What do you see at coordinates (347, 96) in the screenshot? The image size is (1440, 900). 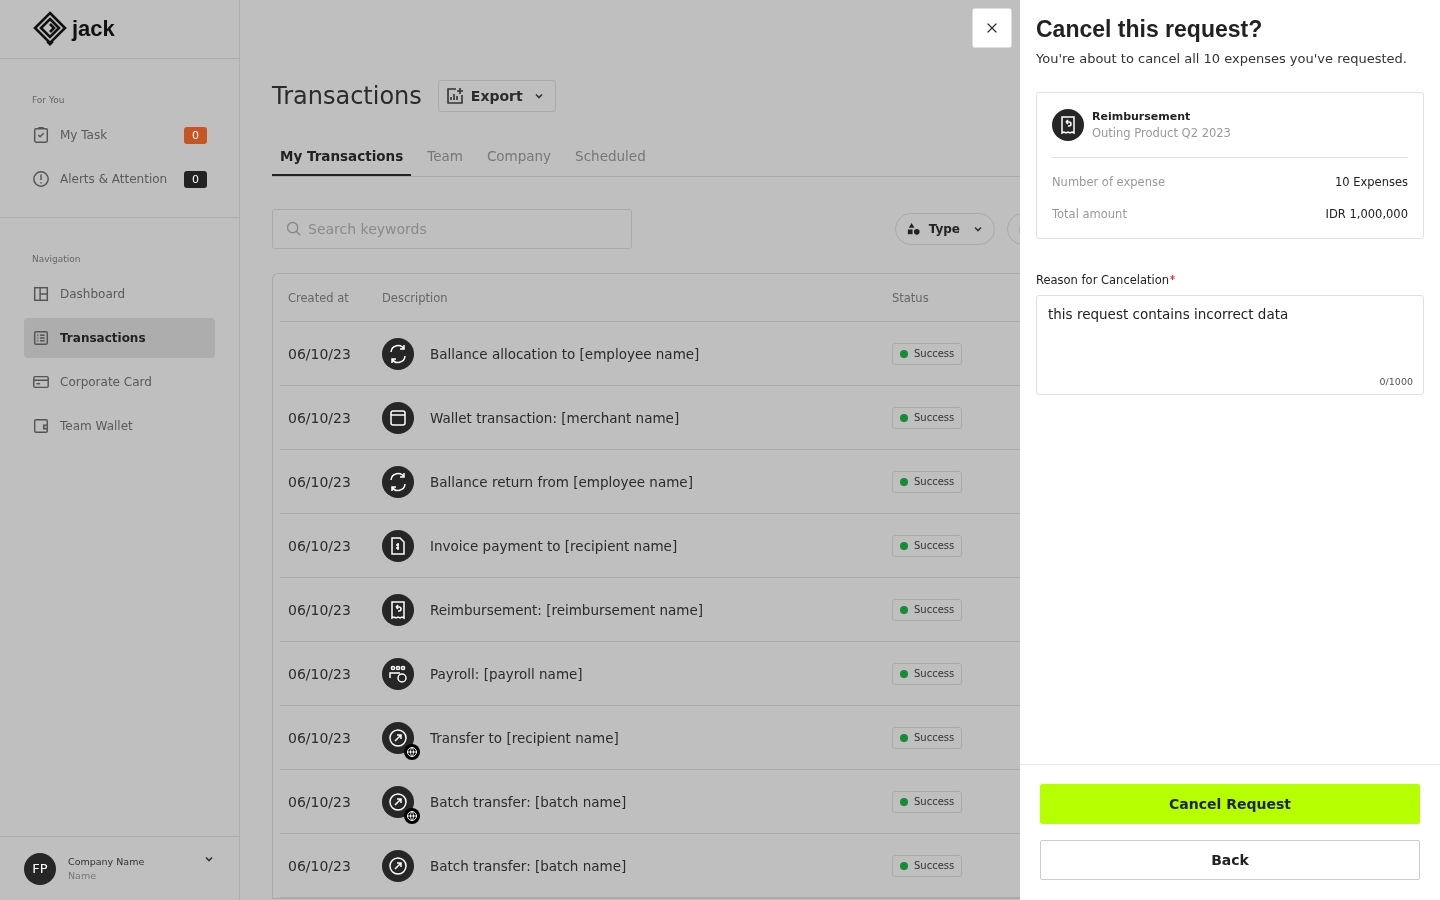 I see `page-title: Transactions` at bounding box center [347, 96].